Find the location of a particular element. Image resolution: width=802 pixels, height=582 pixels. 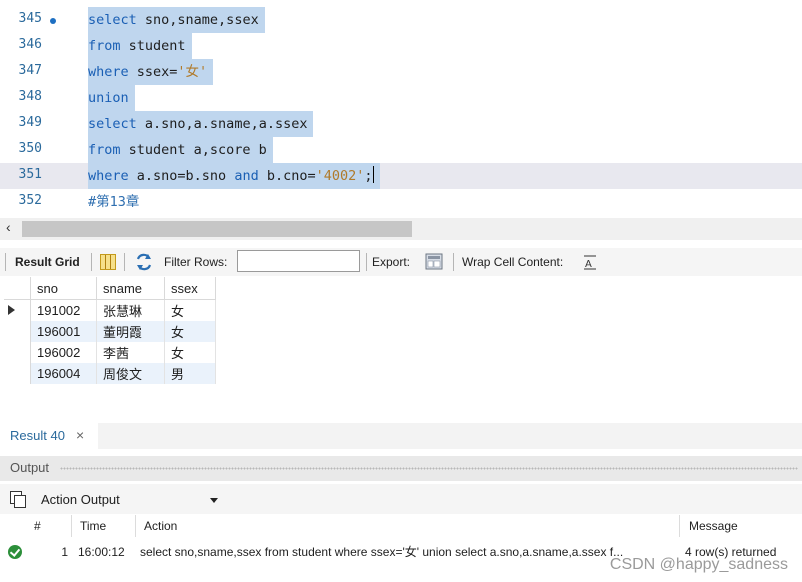

form-editor-icon is located at coordinates (108, 262).